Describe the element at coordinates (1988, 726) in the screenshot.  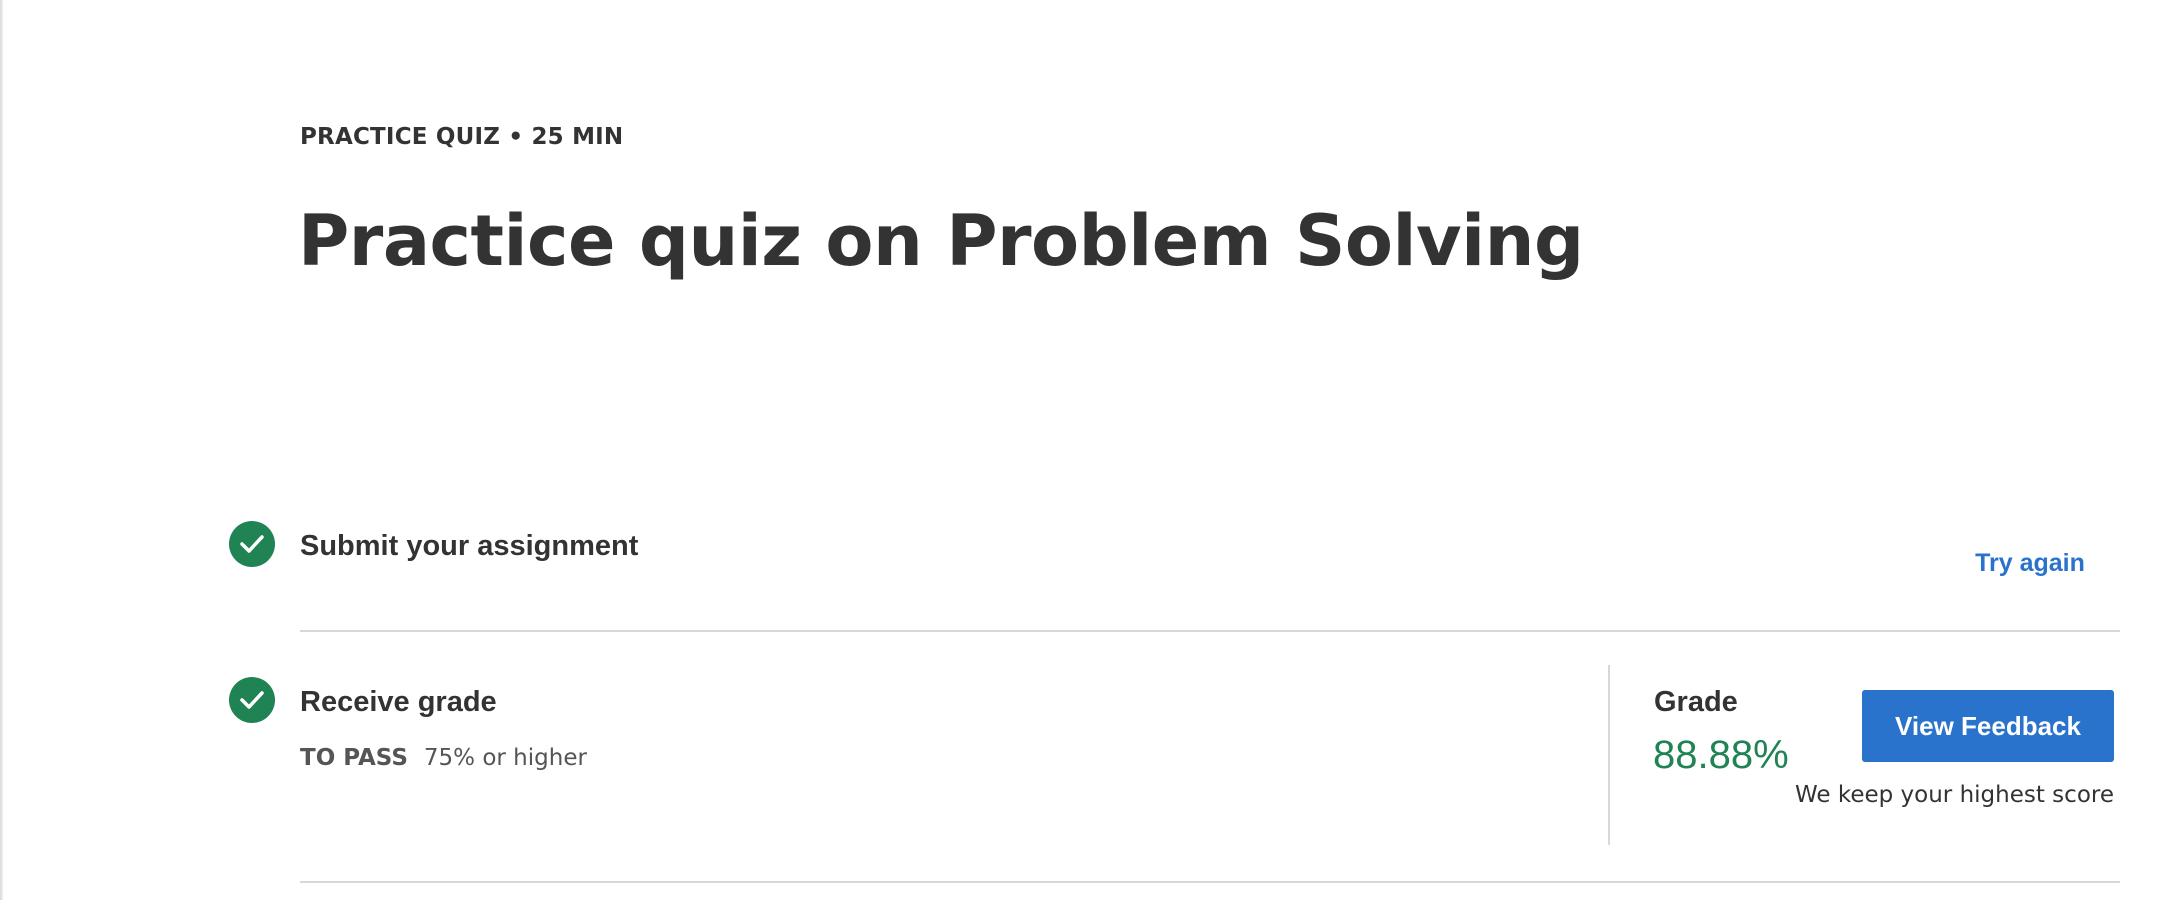
I see `view-feedback-button: View Feedback` at that location.